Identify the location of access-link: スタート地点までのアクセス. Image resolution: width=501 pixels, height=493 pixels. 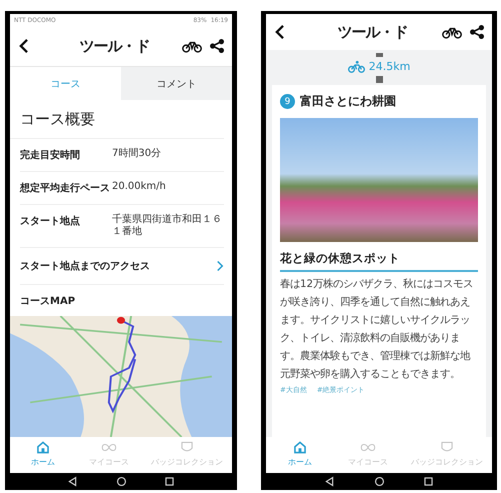
(122, 266).